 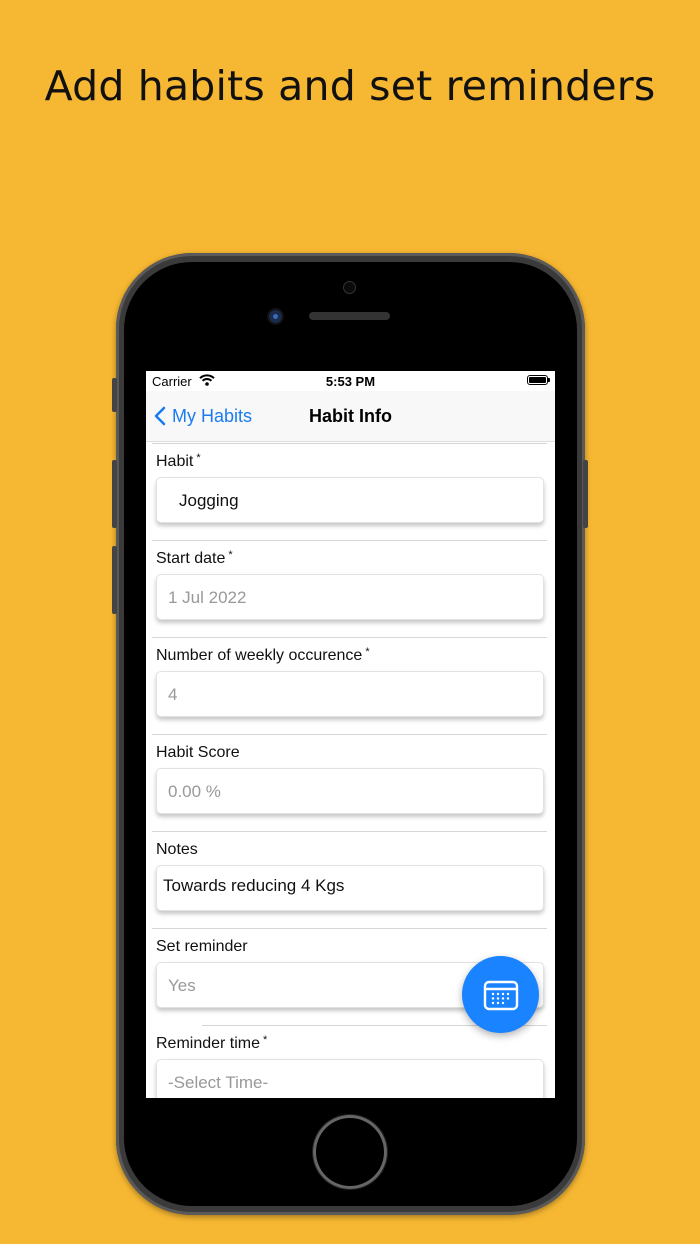 What do you see at coordinates (585, 494) in the screenshot?
I see `power-button` at bounding box center [585, 494].